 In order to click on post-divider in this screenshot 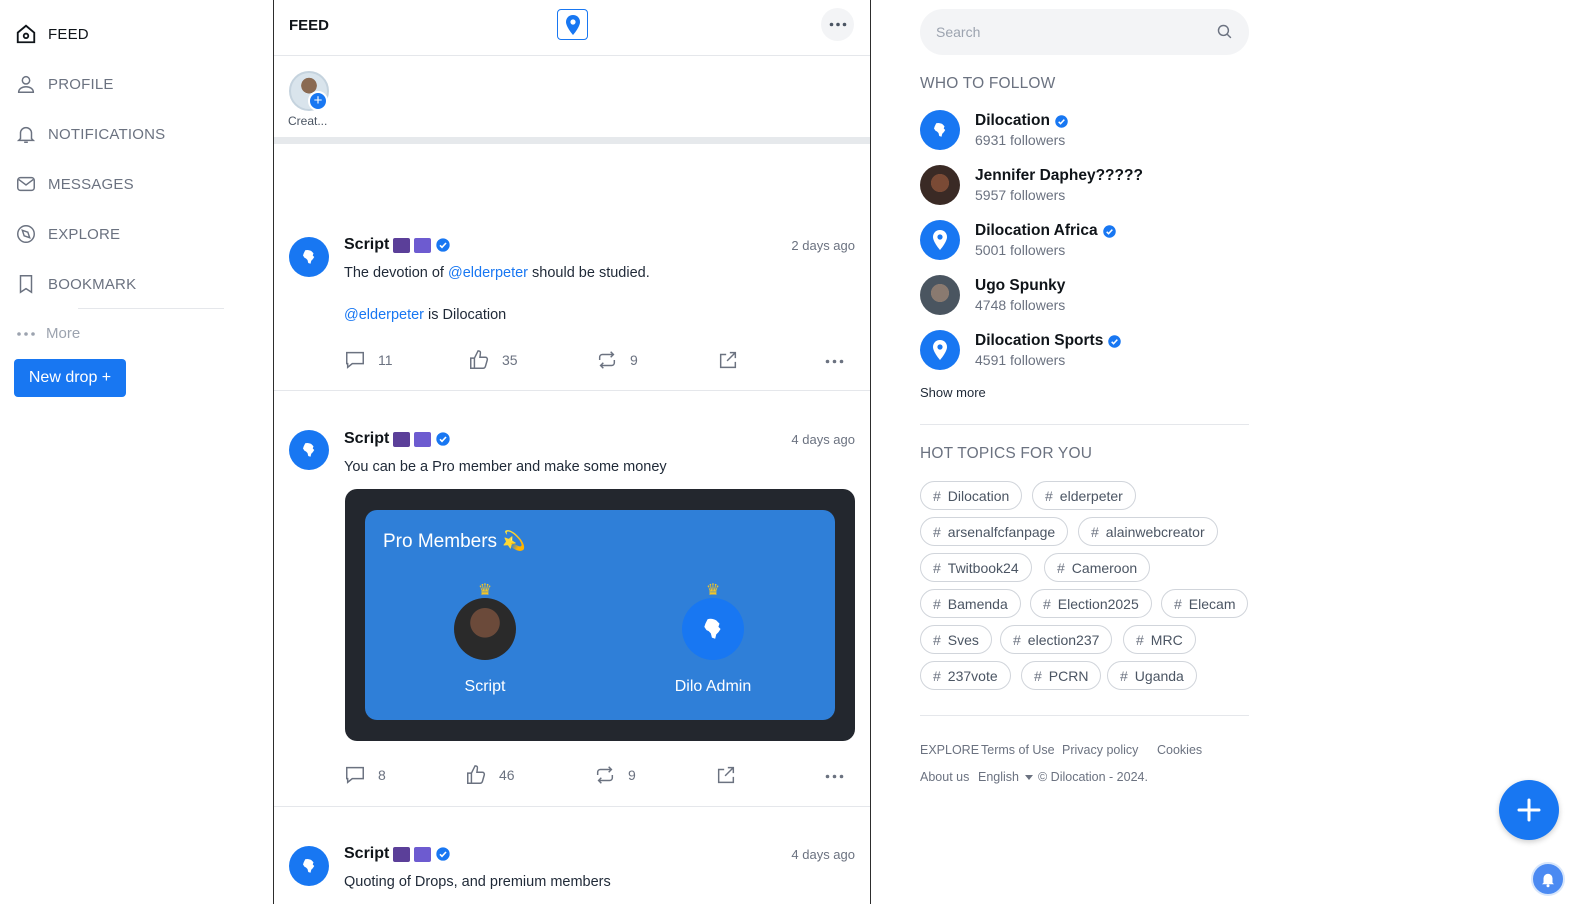, I will do `click(572, 806)`.